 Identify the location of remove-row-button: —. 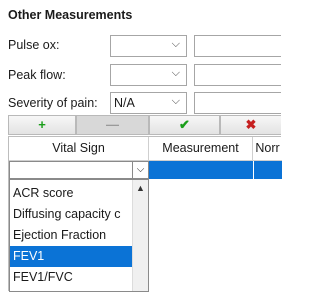
(112, 125).